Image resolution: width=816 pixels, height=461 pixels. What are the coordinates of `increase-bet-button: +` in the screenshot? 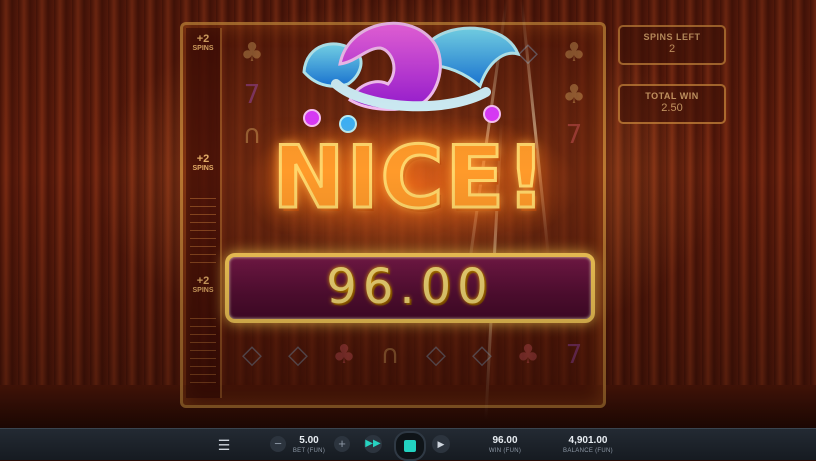 It's located at (342, 444).